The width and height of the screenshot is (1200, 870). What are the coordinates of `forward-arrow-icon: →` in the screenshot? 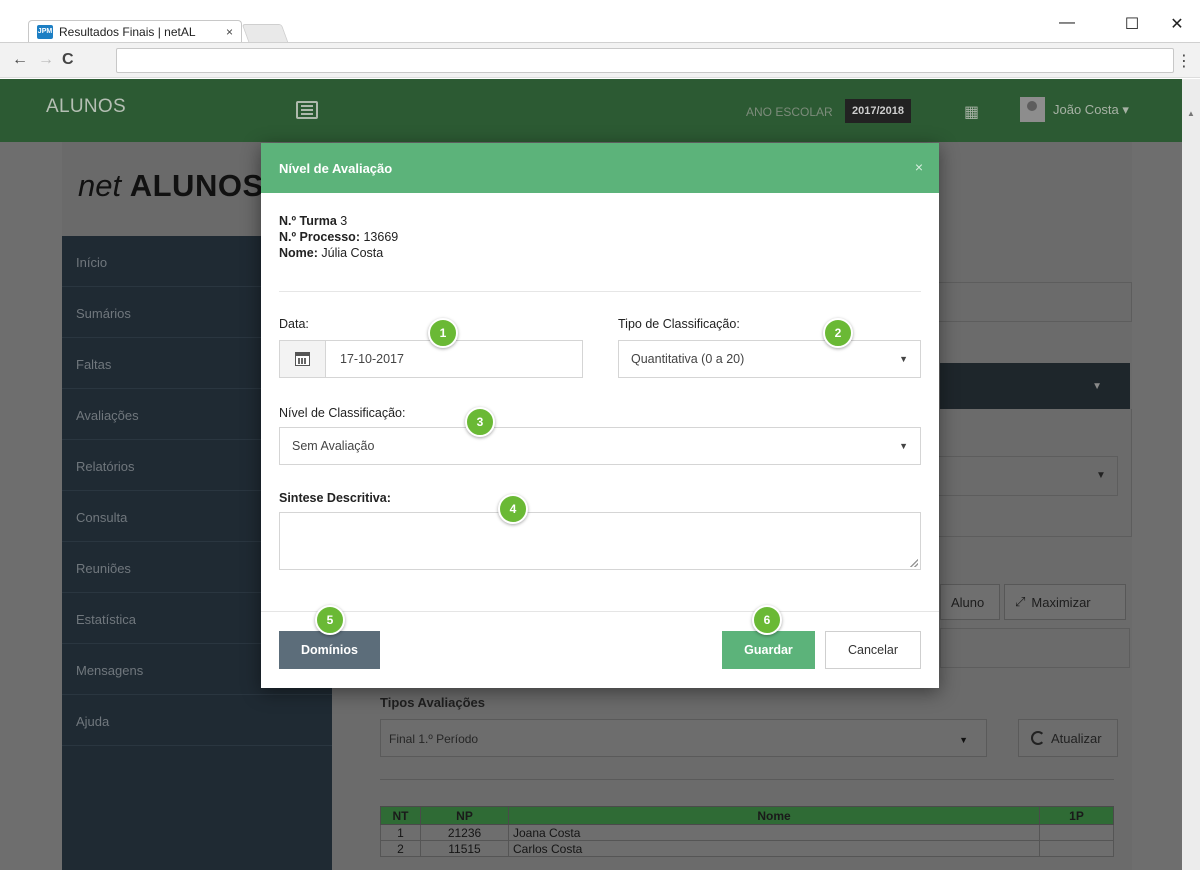 It's located at (46, 60).